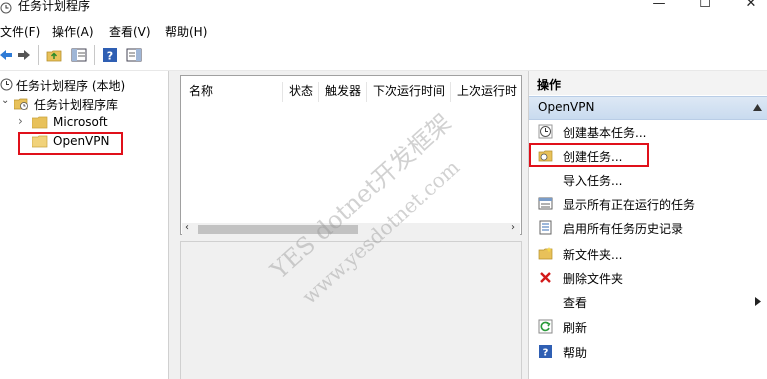 This screenshot has width=767, height=379. I want to click on action-label: 刷新, so click(575, 328).